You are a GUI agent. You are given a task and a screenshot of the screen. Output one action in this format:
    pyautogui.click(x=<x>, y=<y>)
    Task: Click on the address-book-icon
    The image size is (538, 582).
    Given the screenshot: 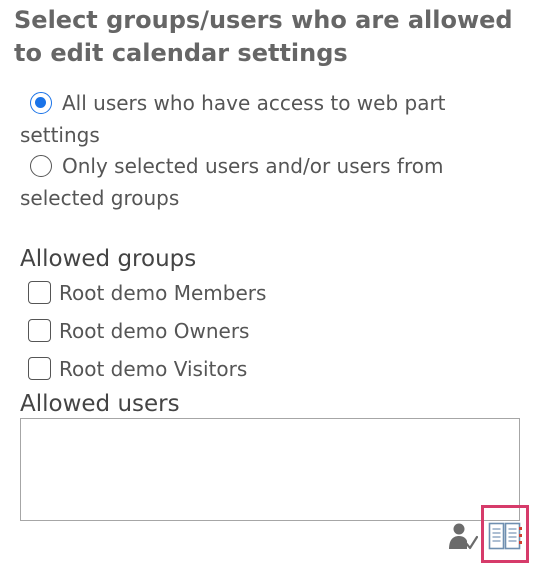 What is the action you would take?
    pyautogui.click(x=505, y=536)
    